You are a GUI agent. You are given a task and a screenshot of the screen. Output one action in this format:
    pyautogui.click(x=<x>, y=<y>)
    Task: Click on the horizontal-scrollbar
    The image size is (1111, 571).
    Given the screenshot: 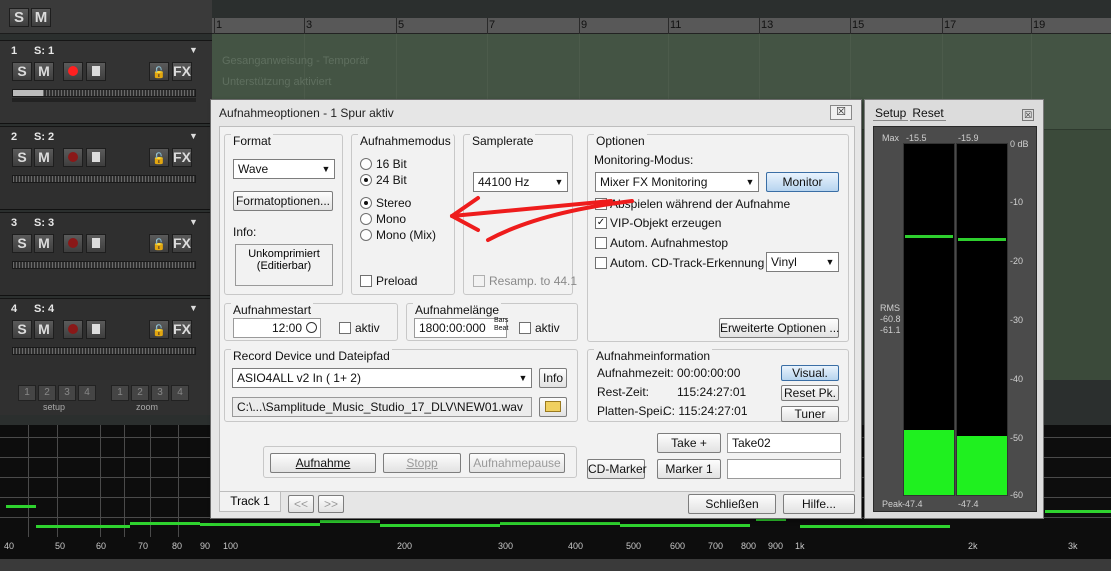 What is the action you would take?
    pyautogui.click(x=555, y=565)
    